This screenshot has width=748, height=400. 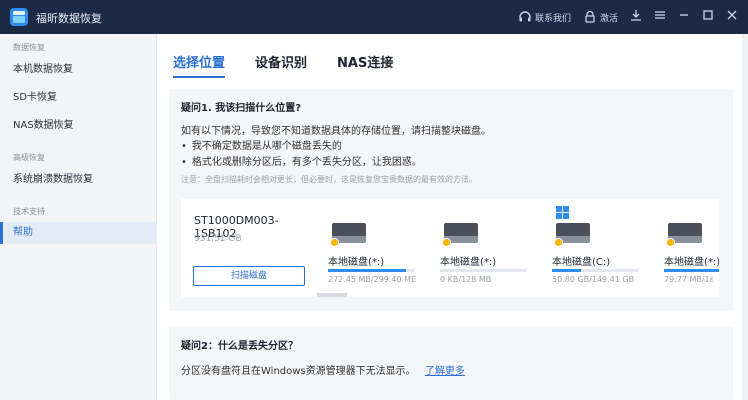 What do you see at coordinates (383, 248) in the screenshot?
I see `partition-card: 本地磁盘(*:) 272.45 MB/299.40 ME` at bounding box center [383, 248].